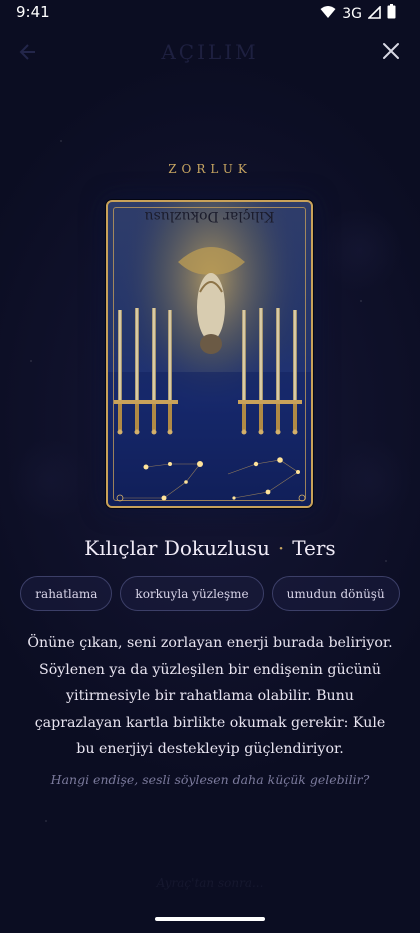  I want to click on app-title: AÇILIM, so click(210, 52).